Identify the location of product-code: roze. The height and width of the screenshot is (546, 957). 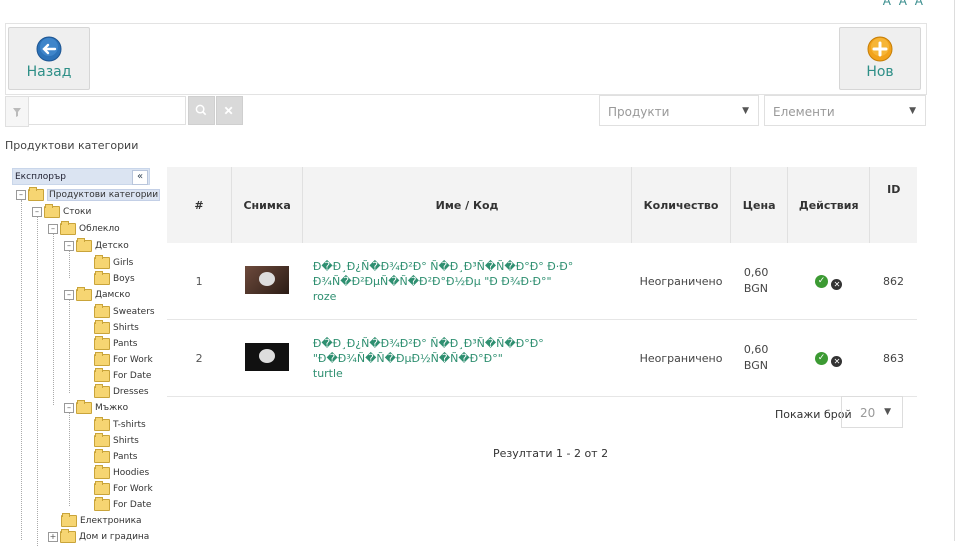
(472, 296).